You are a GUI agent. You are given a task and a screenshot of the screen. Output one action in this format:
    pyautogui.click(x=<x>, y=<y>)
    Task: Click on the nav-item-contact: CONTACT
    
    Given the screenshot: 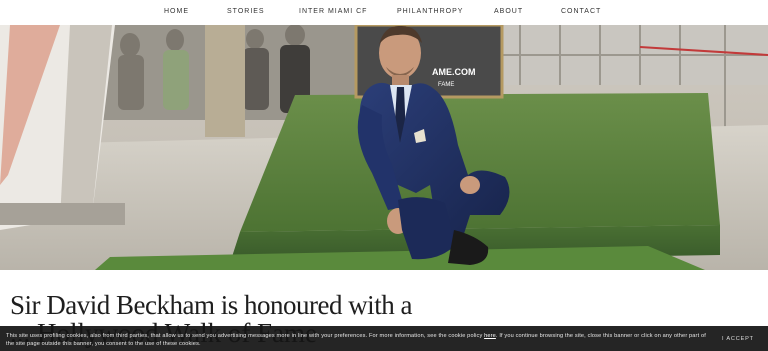 What is the action you would take?
    pyautogui.click(x=581, y=11)
    